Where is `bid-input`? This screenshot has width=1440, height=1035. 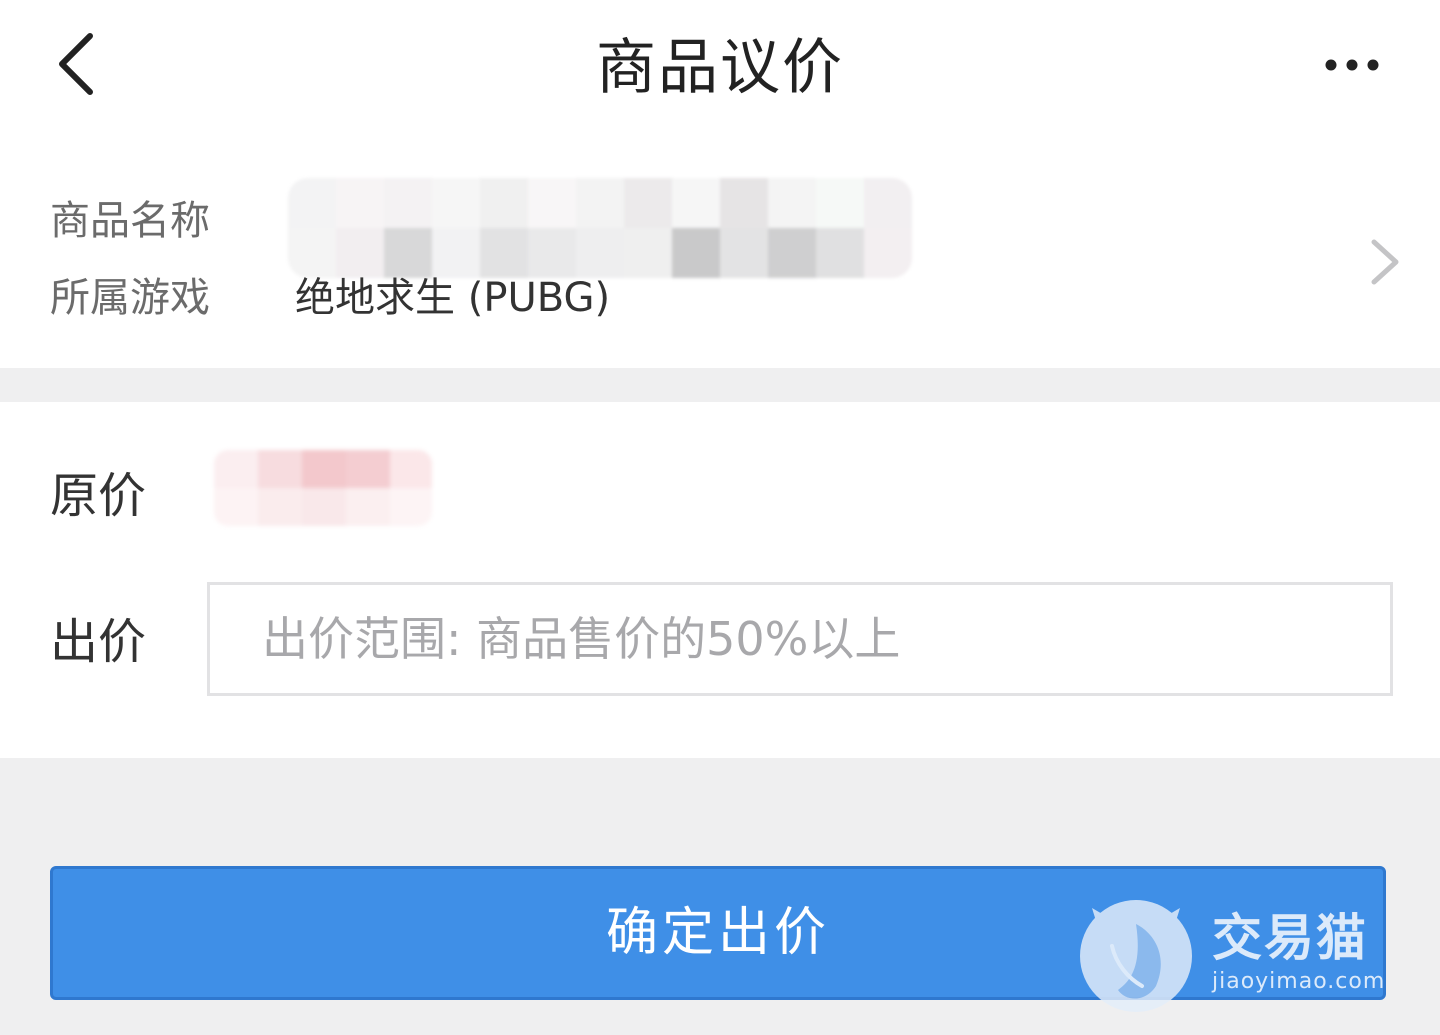 bid-input is located at coordinates (800, 639).